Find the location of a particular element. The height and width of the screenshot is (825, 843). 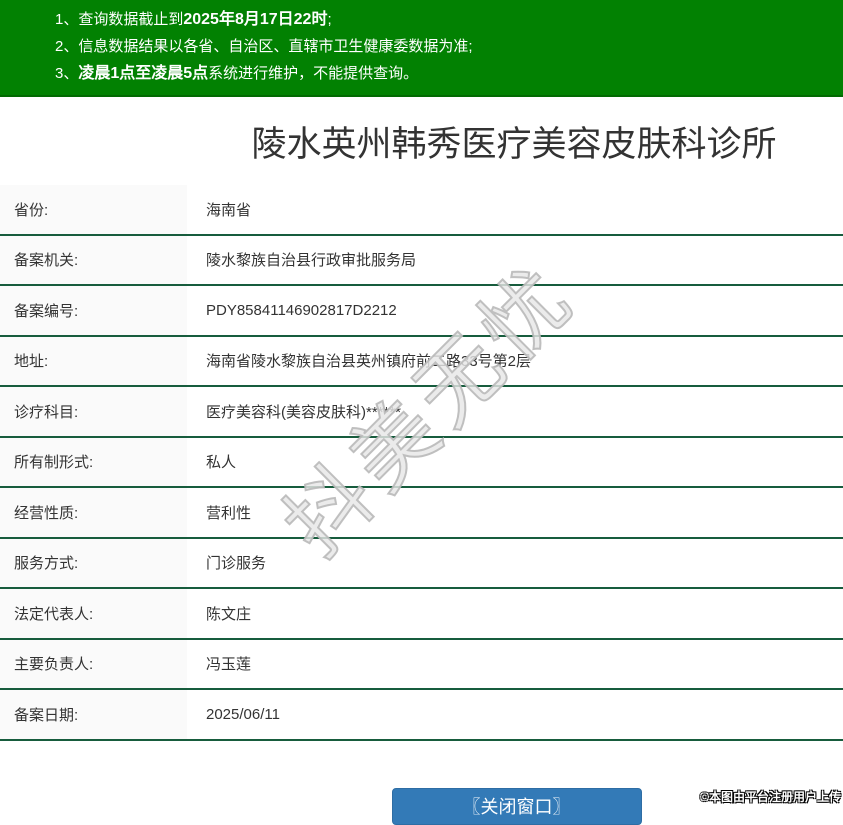

row-label: 服务方式: is located at coordinates (93, 563).